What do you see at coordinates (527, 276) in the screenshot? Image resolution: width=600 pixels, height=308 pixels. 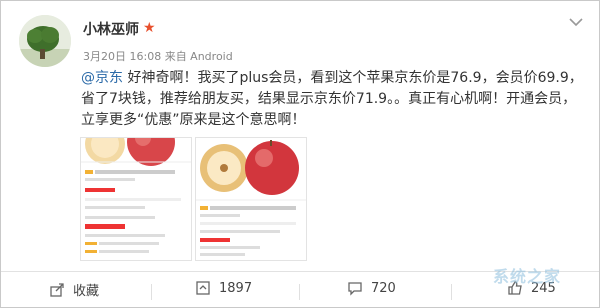 I see `watermark: 系统之家` at bounding box center [527, 276].